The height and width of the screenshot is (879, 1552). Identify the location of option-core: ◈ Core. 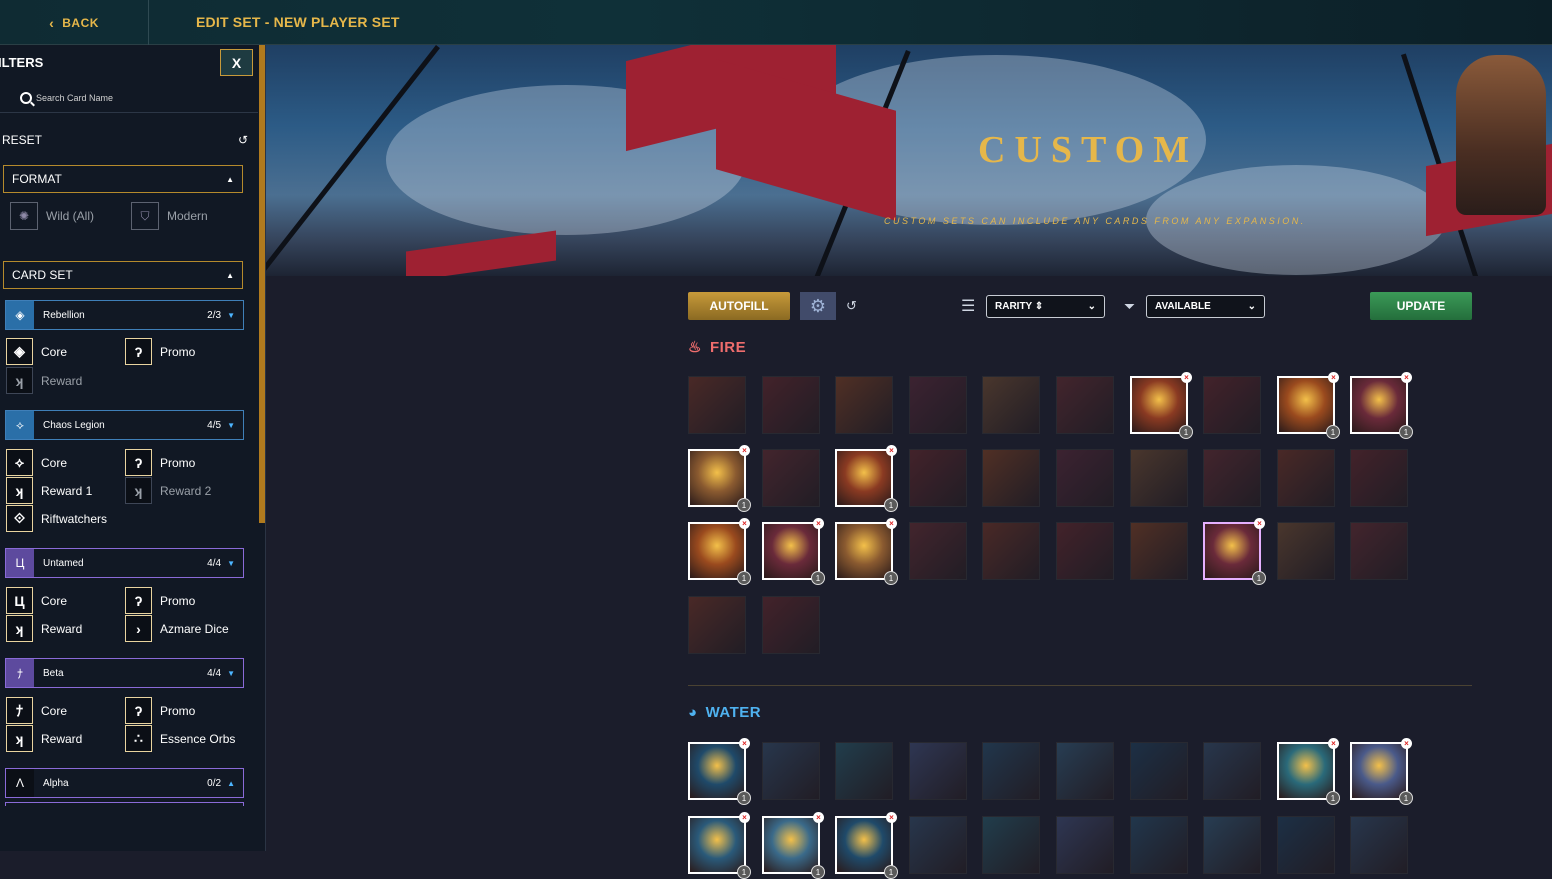
(36, 351).